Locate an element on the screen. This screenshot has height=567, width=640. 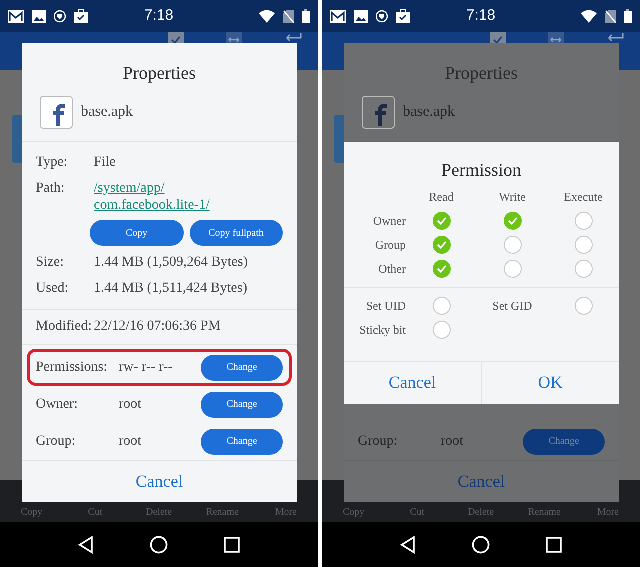
field-label: Permissions: is located at coordinates (72, 368).